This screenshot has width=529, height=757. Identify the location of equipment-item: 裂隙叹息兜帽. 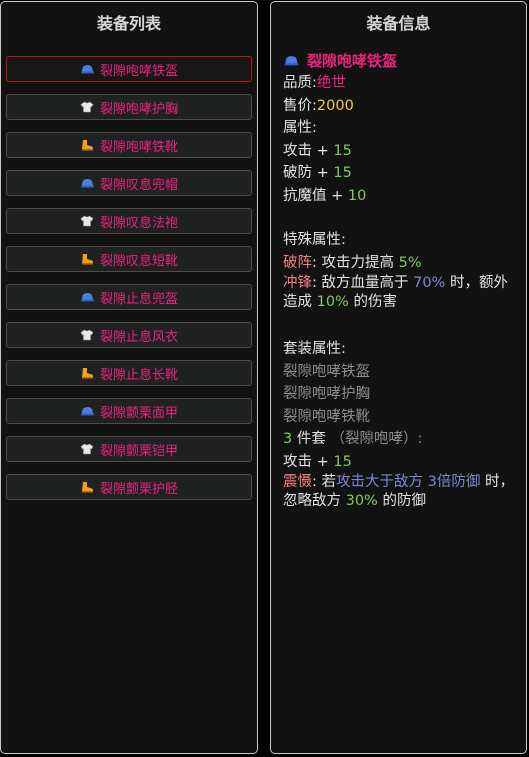
(129, 183).